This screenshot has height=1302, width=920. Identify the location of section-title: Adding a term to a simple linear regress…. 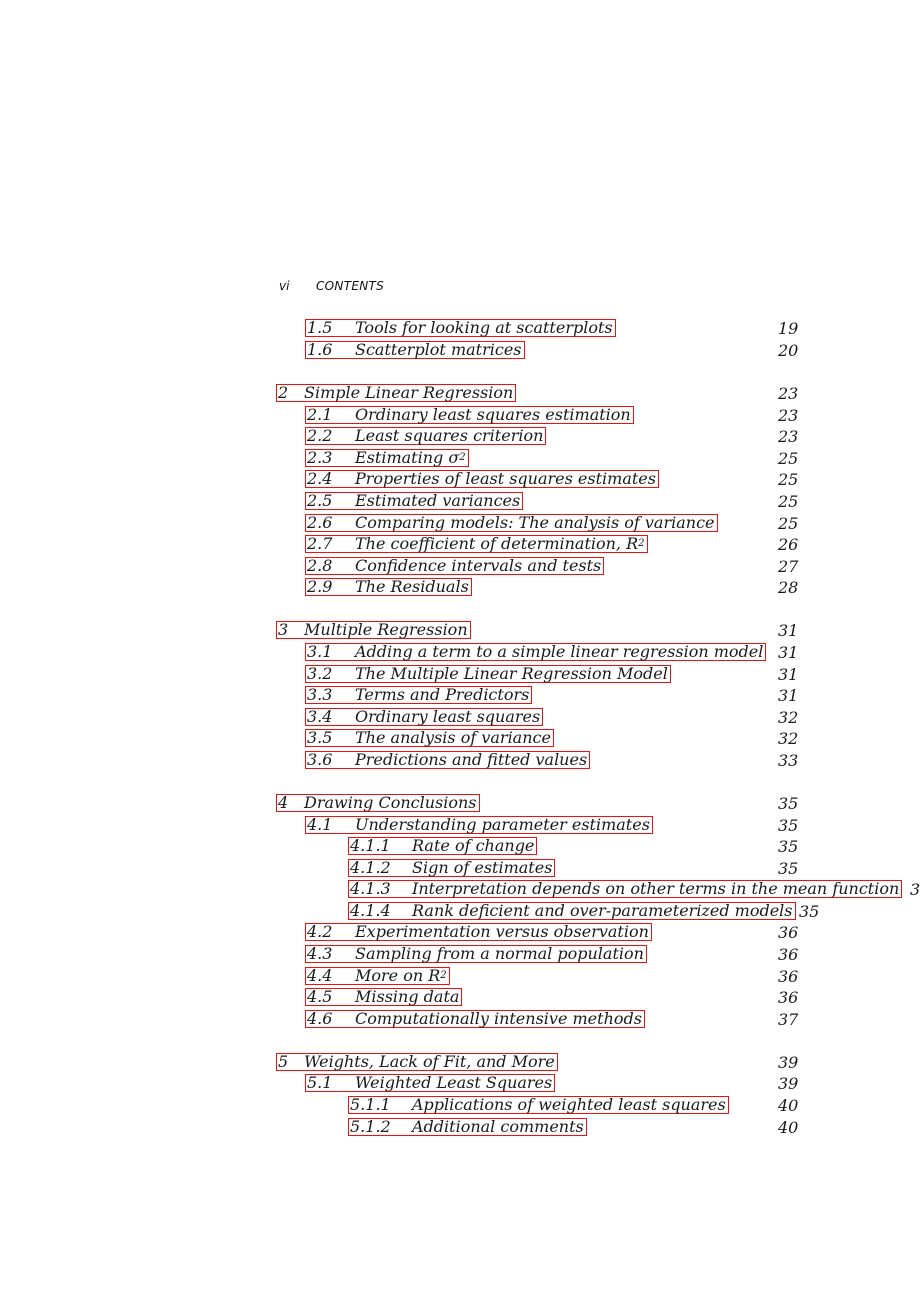
(559, 651).